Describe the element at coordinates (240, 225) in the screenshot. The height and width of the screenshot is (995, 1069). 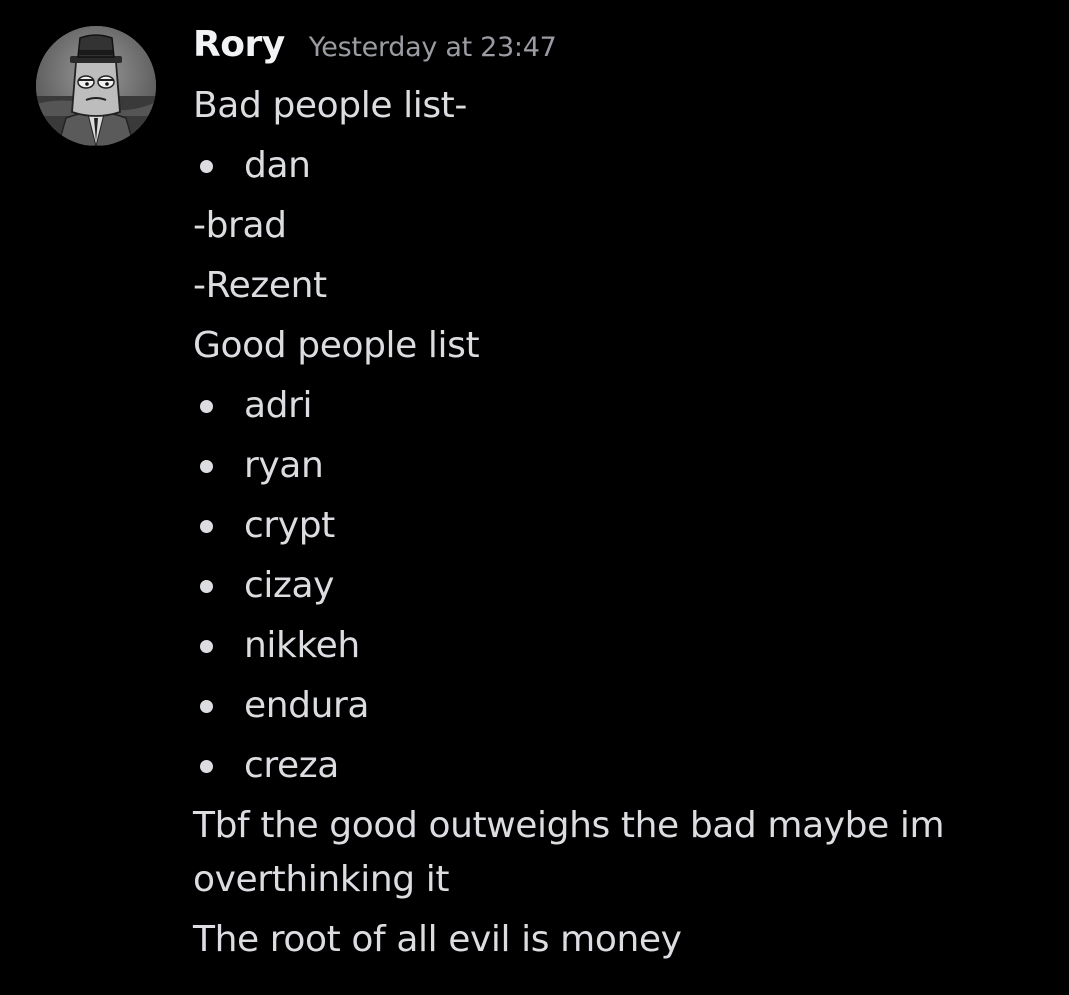
I see `bad-list-dash-item: -brad` at that location.